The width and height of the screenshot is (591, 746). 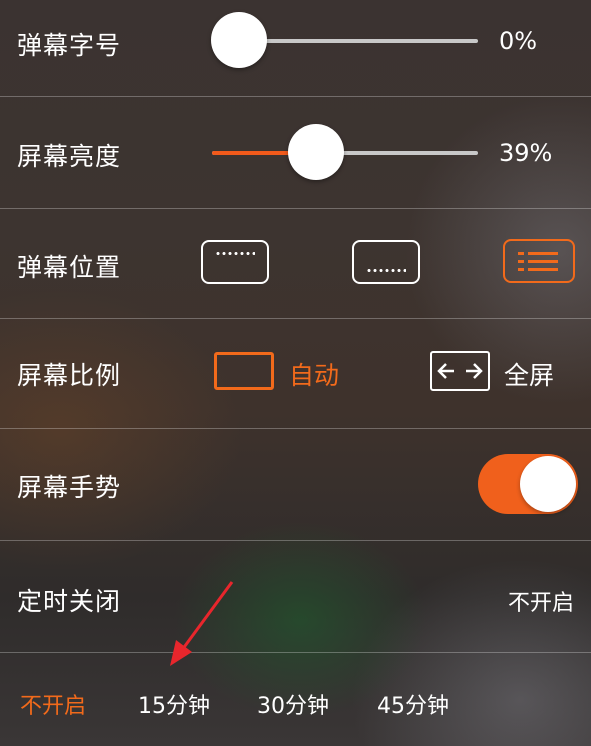 I want to click on danmu-position-label: 弹幕位置, so click(x=69, y=267).